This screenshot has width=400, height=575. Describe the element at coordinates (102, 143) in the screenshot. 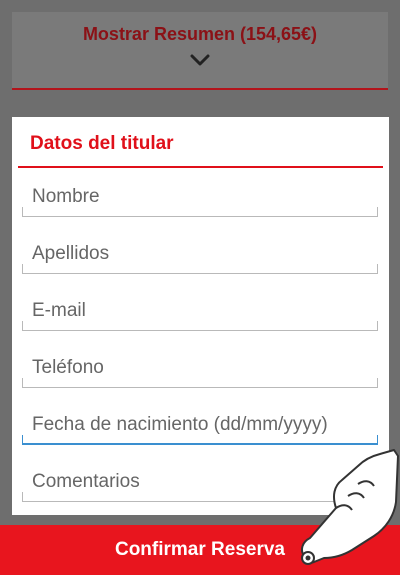

I see `card-title: Datos del titular` at that location.